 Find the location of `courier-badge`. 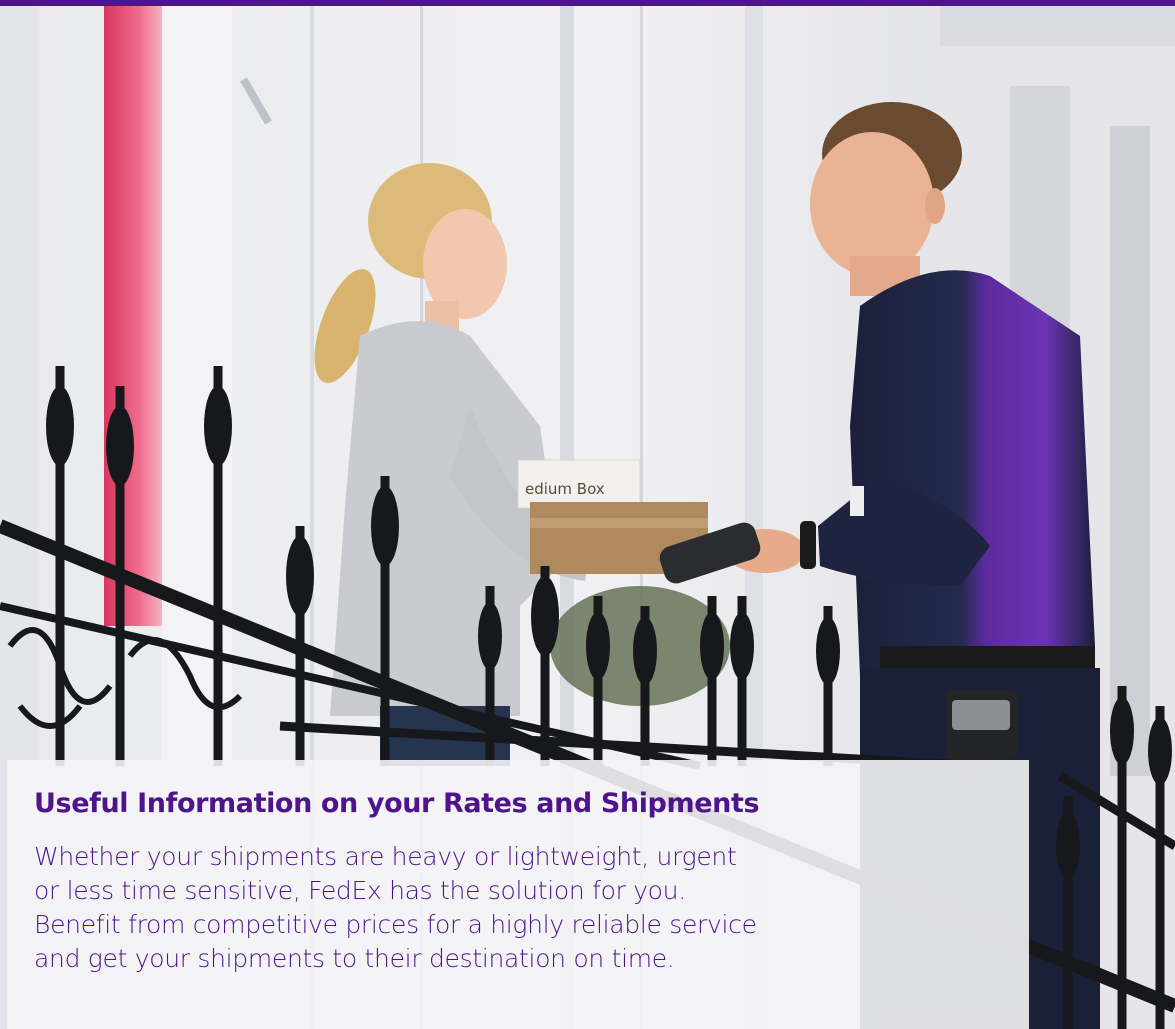

courier-badge is located at coordinates (857, 501).